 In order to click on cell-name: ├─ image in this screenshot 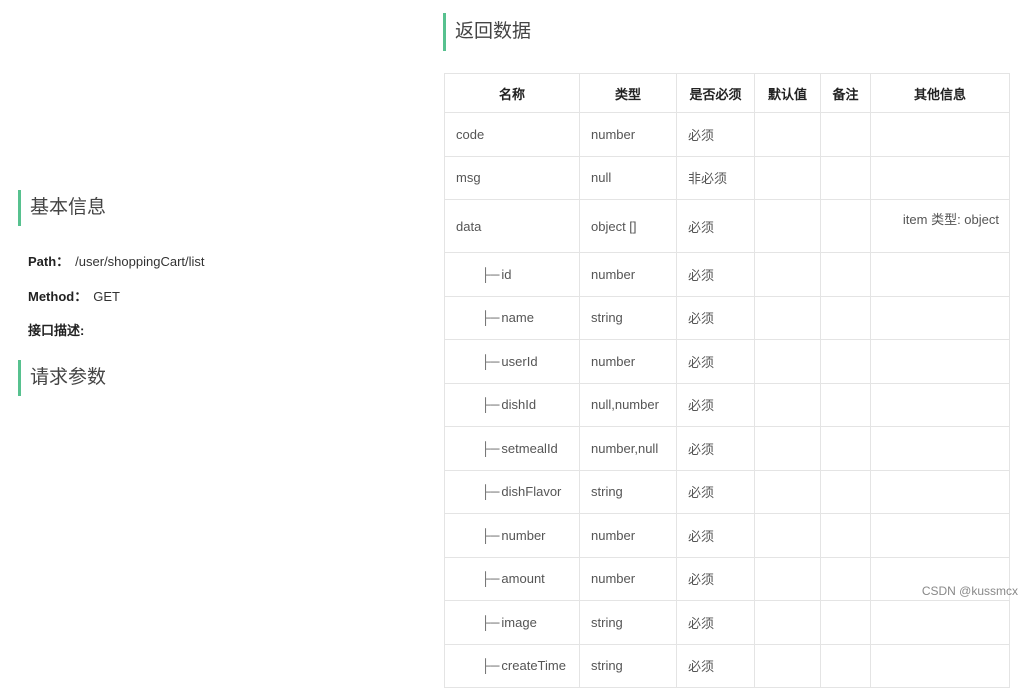, I will do `click(512, 622)`.